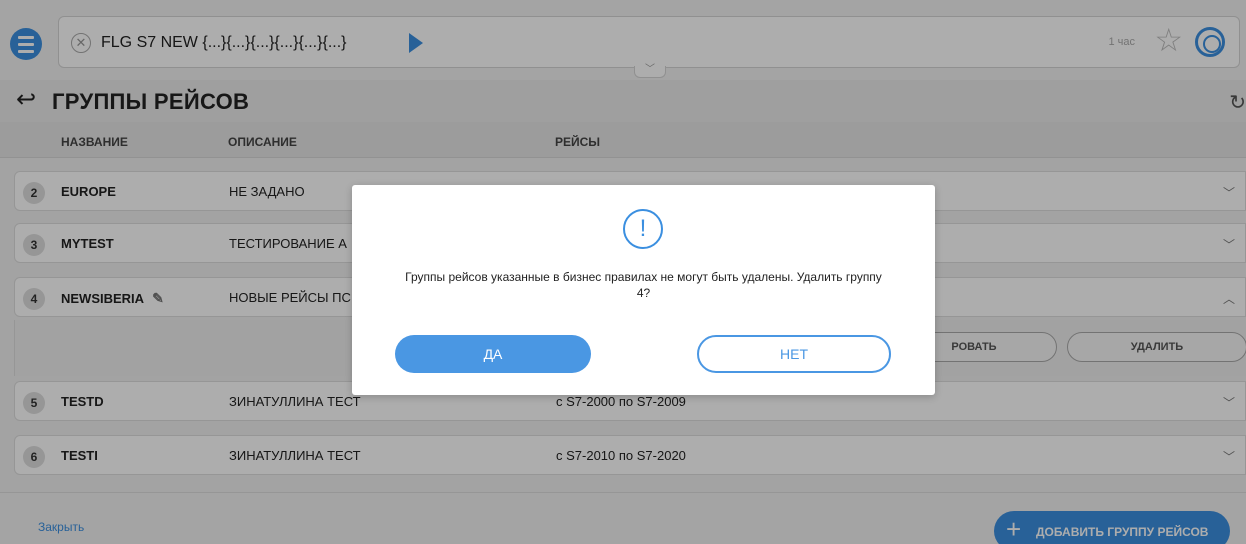  Describe the element at coordinates (643, 293) in the screenshot. I see `dialog-message-line2: 4?` at that location.